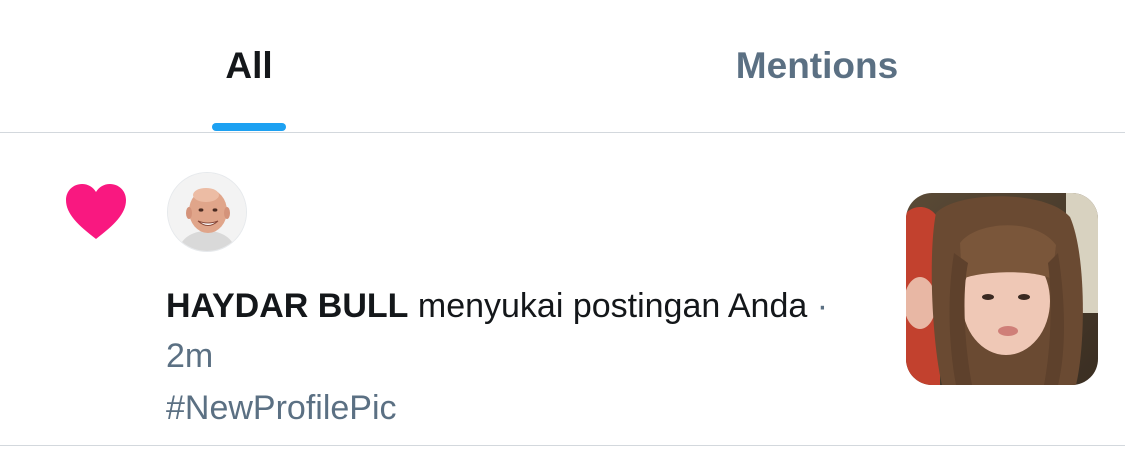 The height and width of the screenshot is (468, 1125). I want to click on active-tab-indicator, so click(249, 127).